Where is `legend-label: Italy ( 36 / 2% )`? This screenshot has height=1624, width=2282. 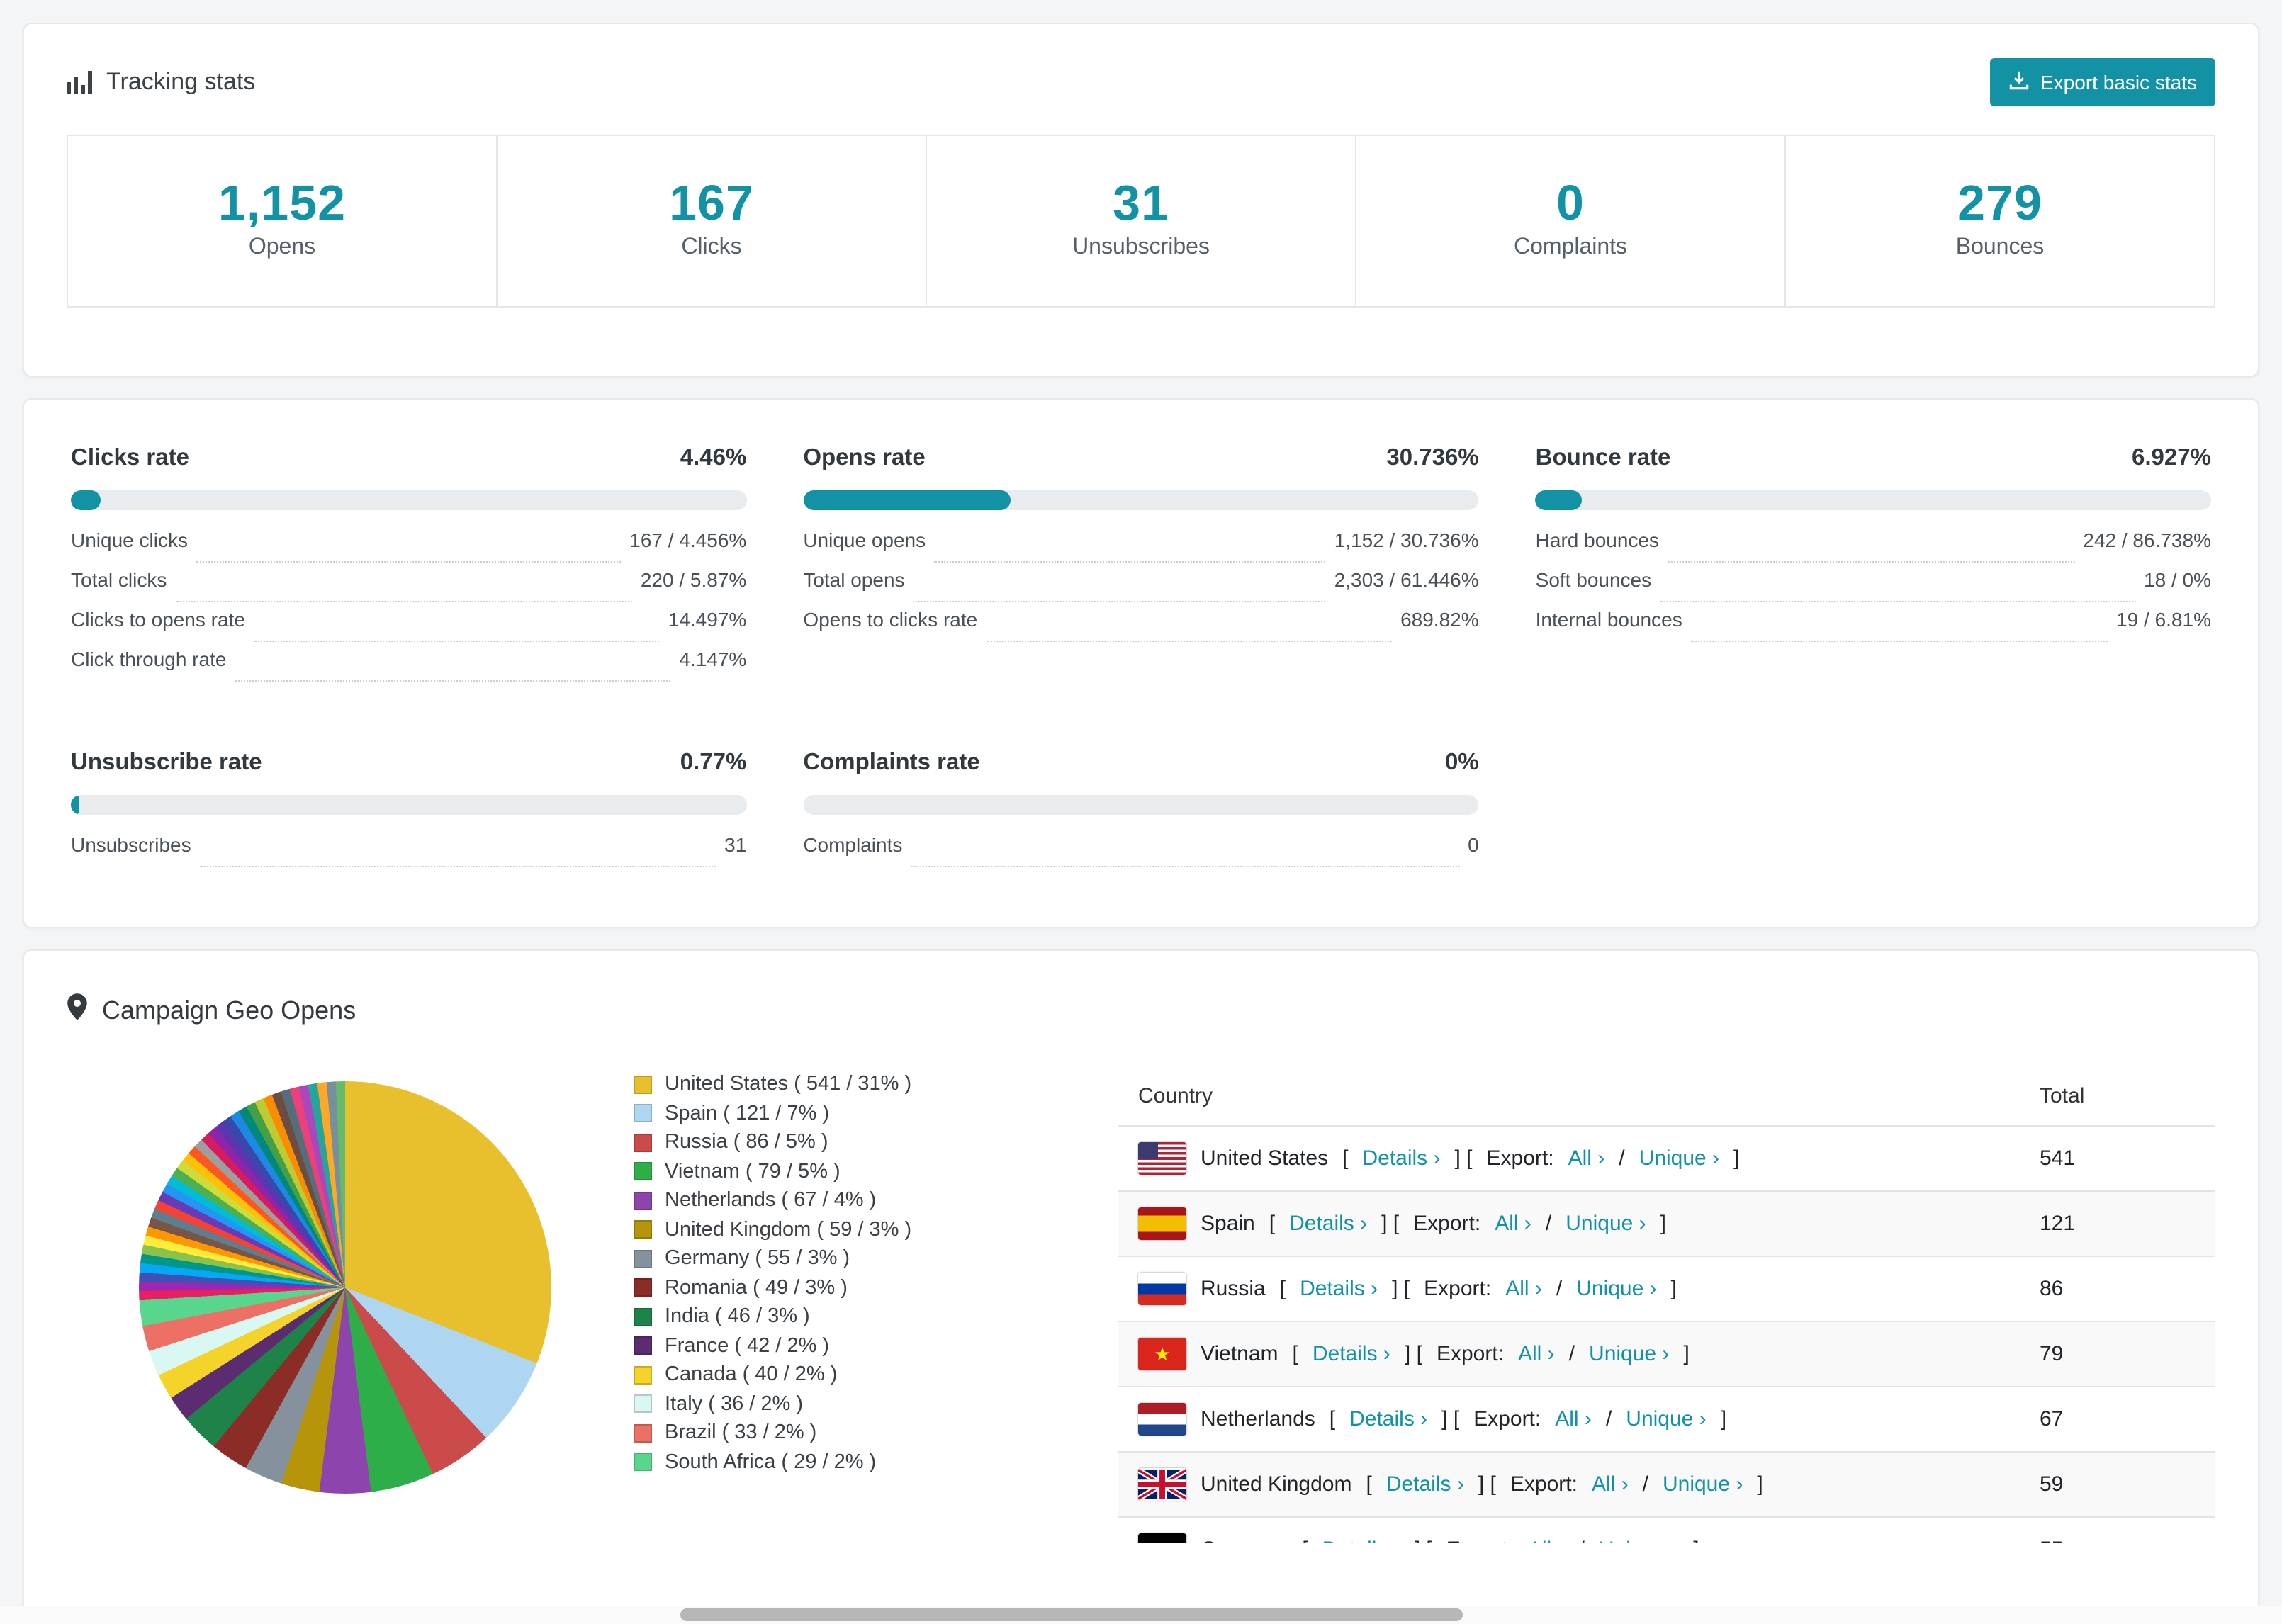 legend-label: Italy ( 36 / 2% ) is located at coordinates (734, 1403).